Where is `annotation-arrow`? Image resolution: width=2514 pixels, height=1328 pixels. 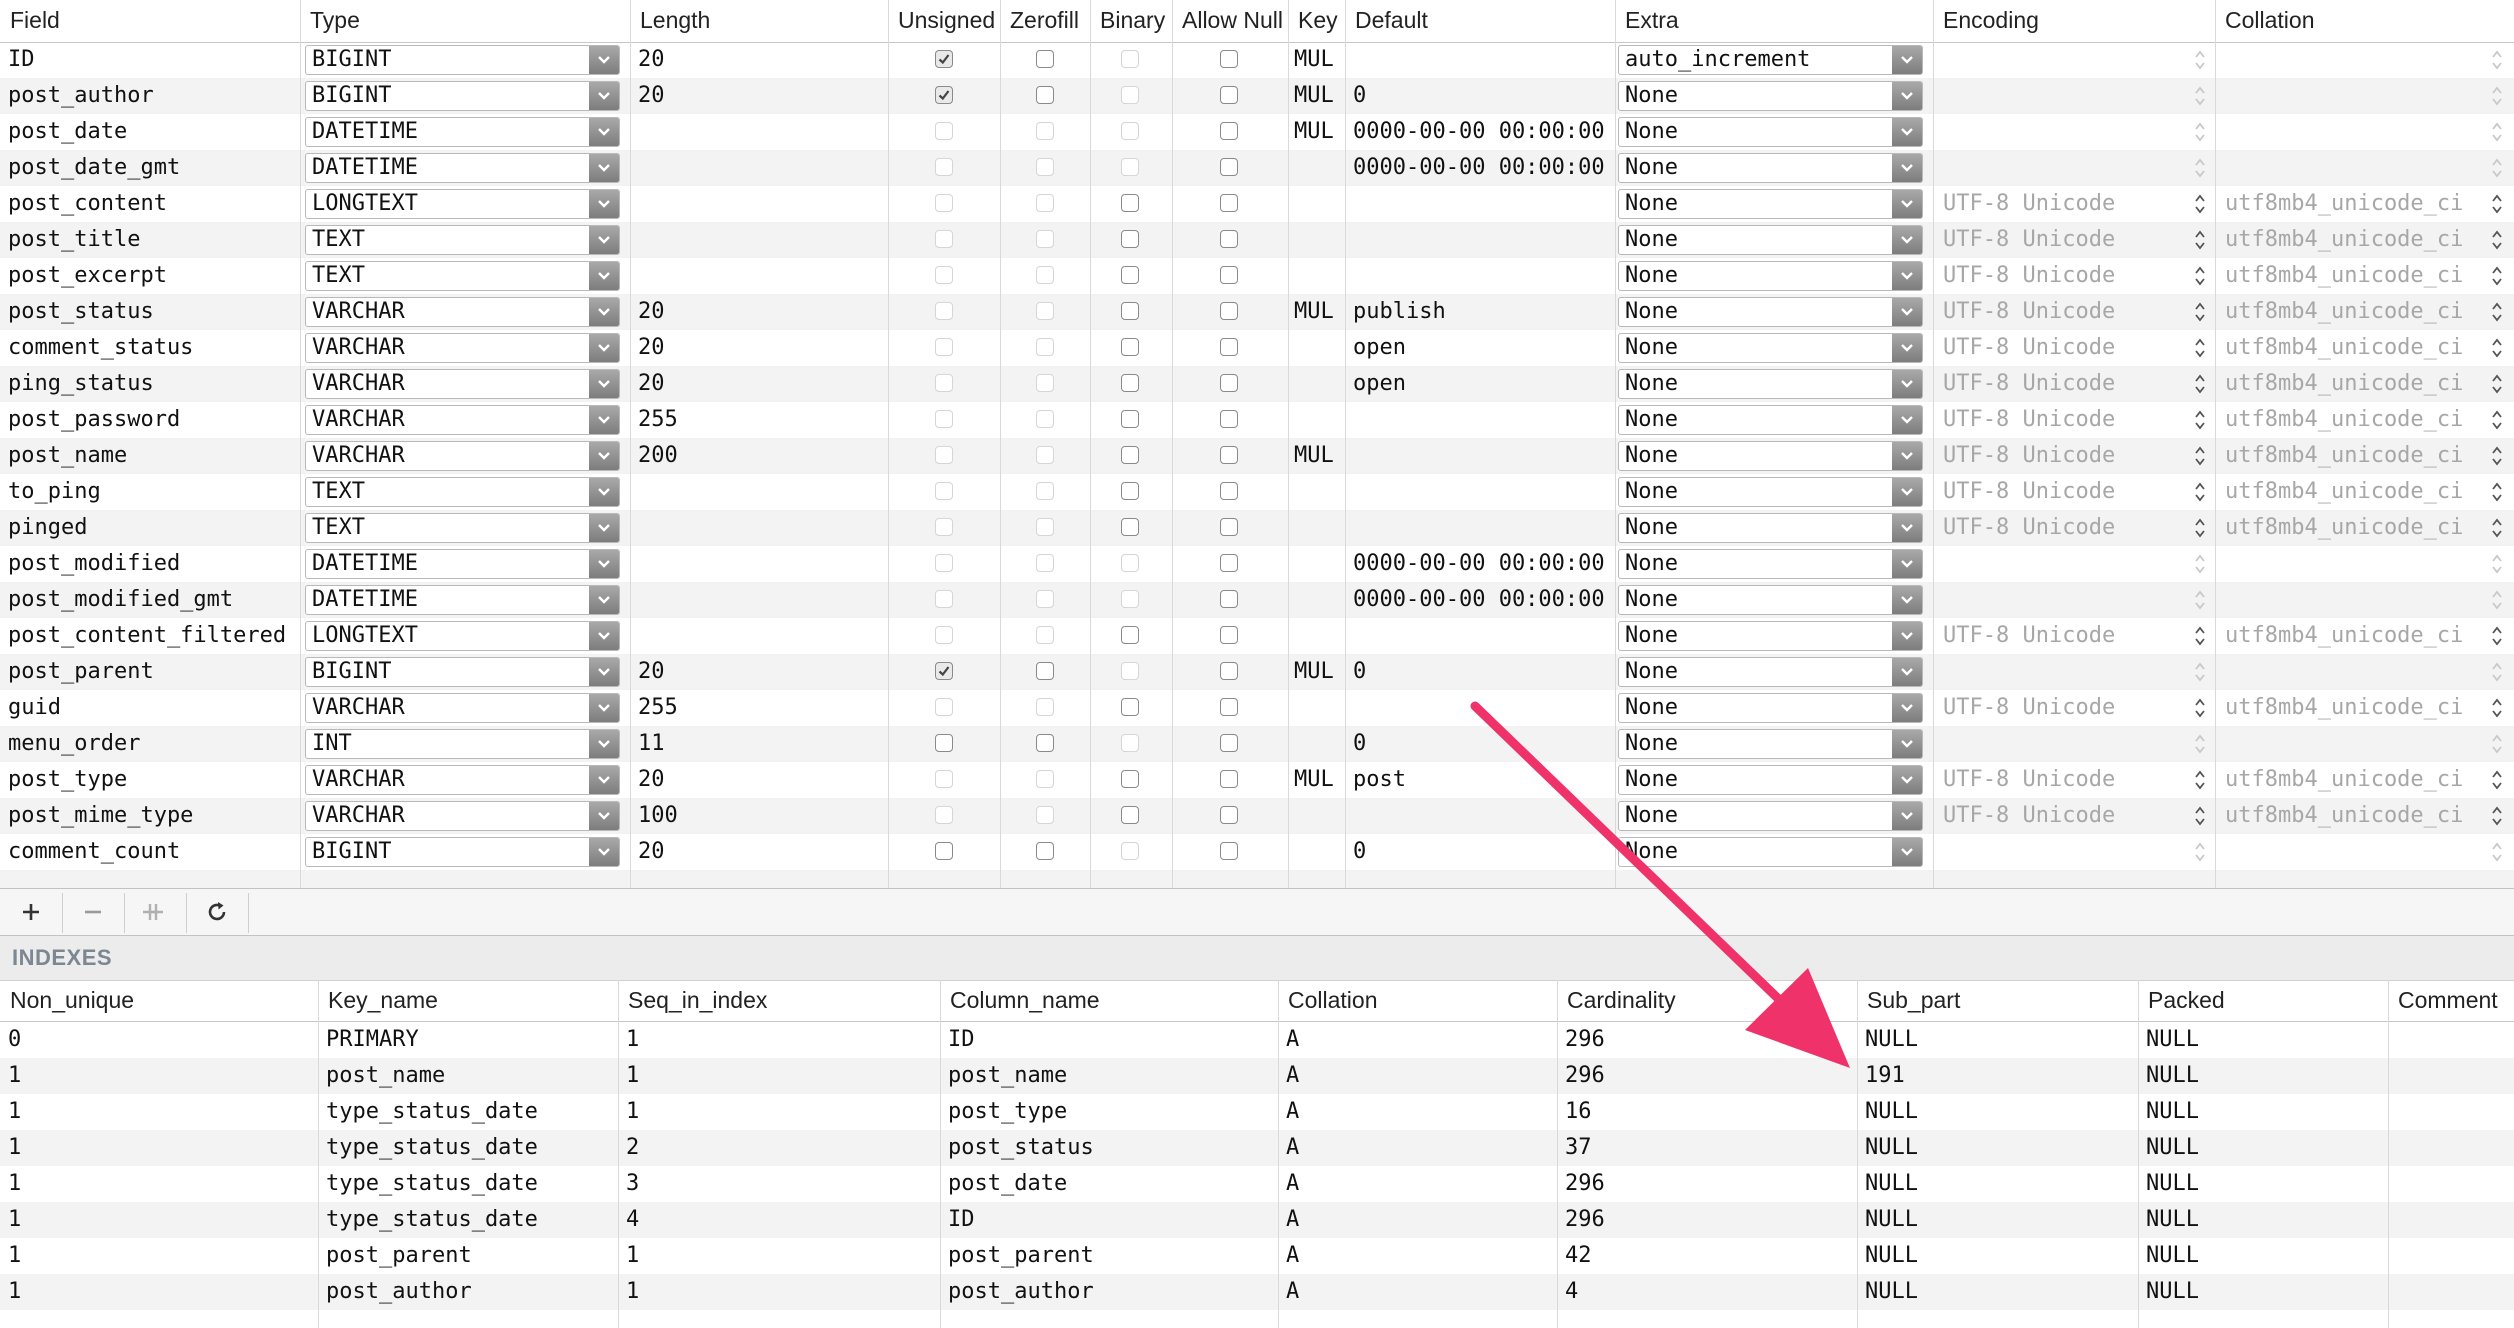
annotation-arrow is located at coordinates (1660, 884).